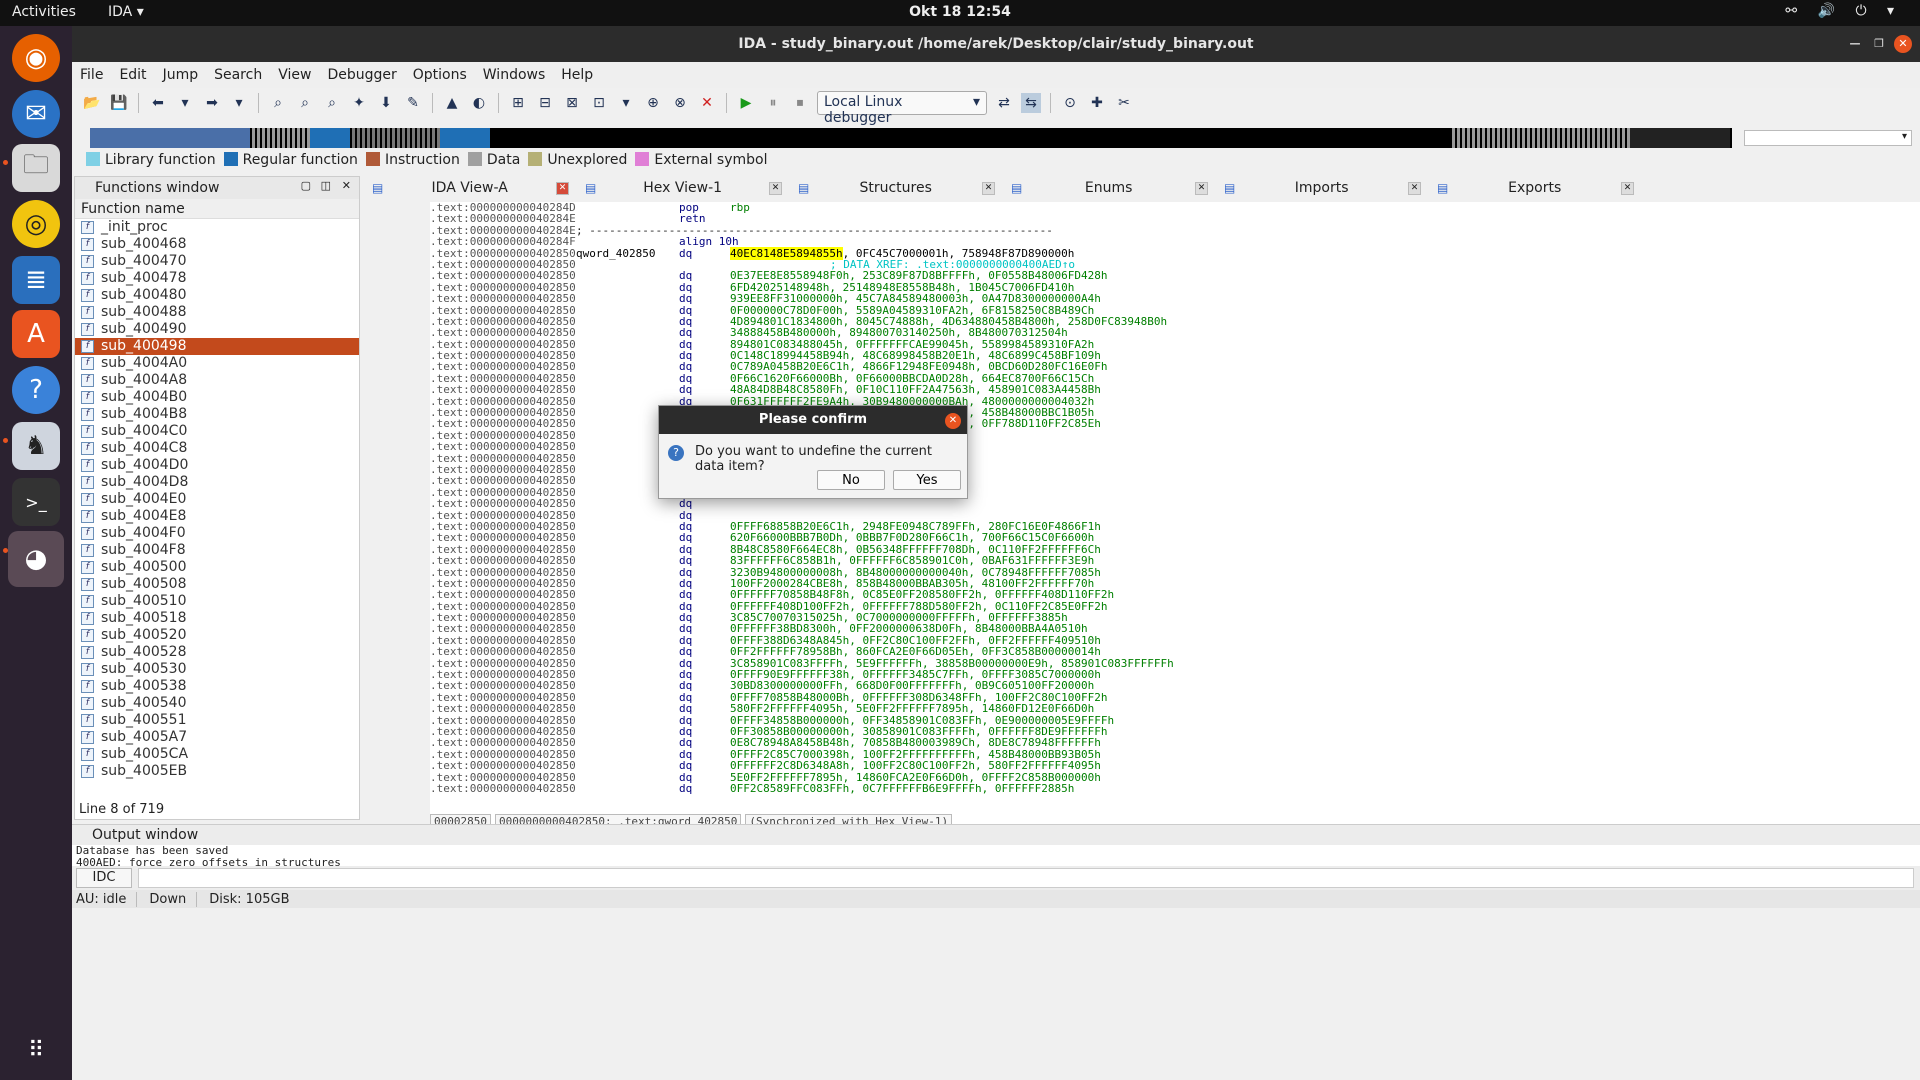  Describe the element at coordinates (572, 103) in the screenshot. I see `segment-icon: ⊠` at that location.